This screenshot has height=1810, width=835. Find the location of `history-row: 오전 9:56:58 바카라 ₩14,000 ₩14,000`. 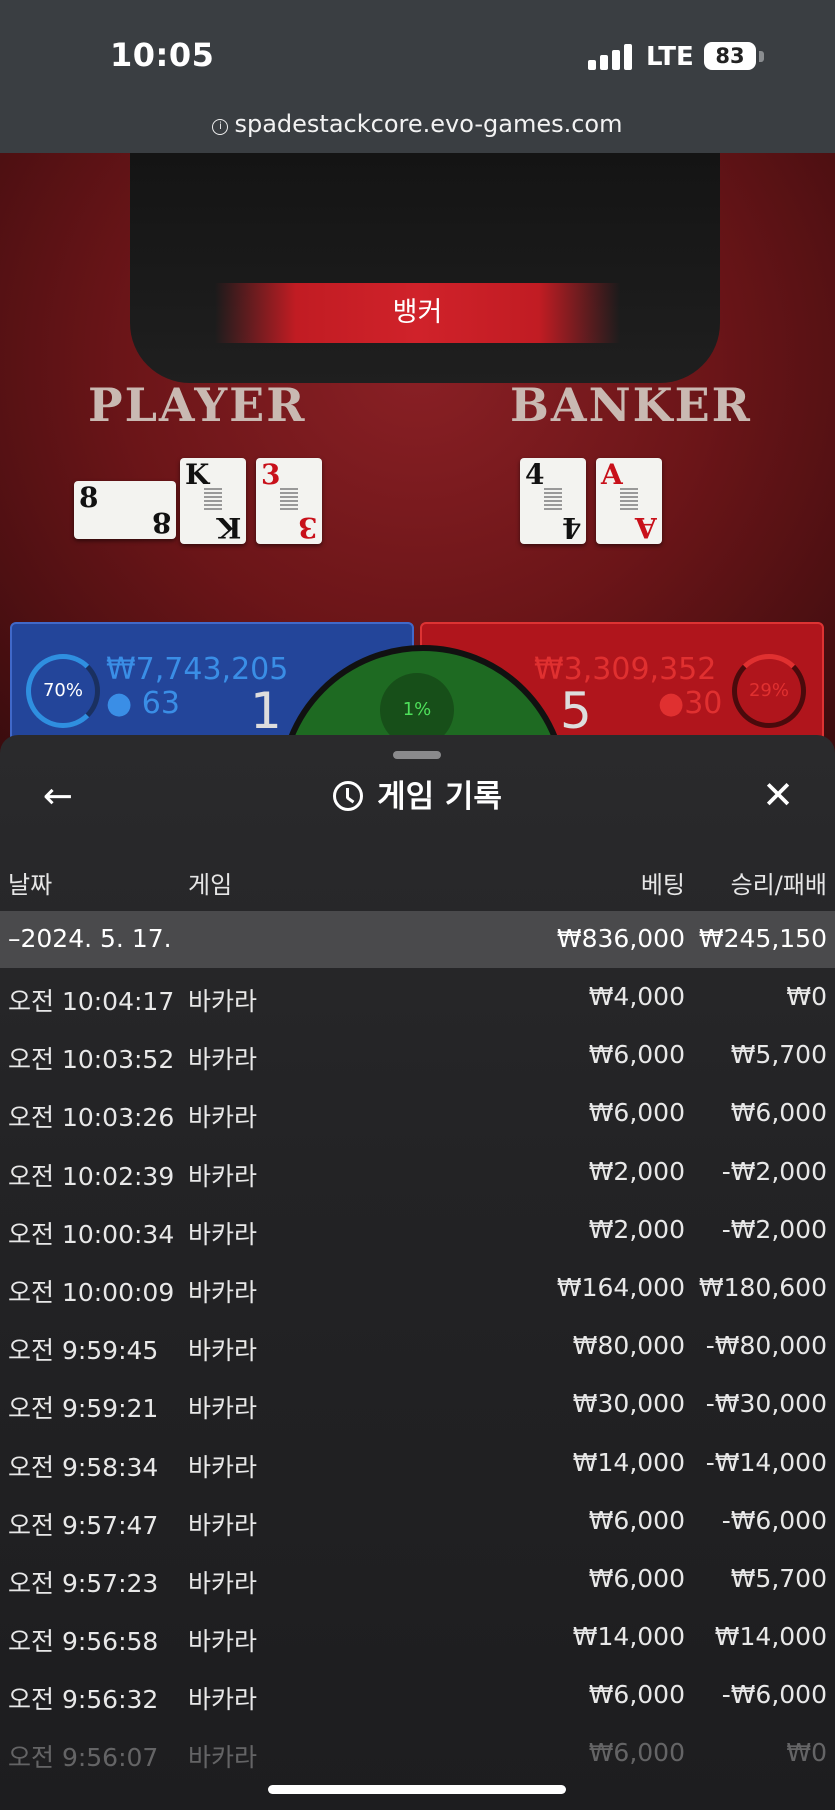

history-row: 오전 9:56:58 바카라 ₩14,000 ₩14,000 is located at coordinates (417, 1637).